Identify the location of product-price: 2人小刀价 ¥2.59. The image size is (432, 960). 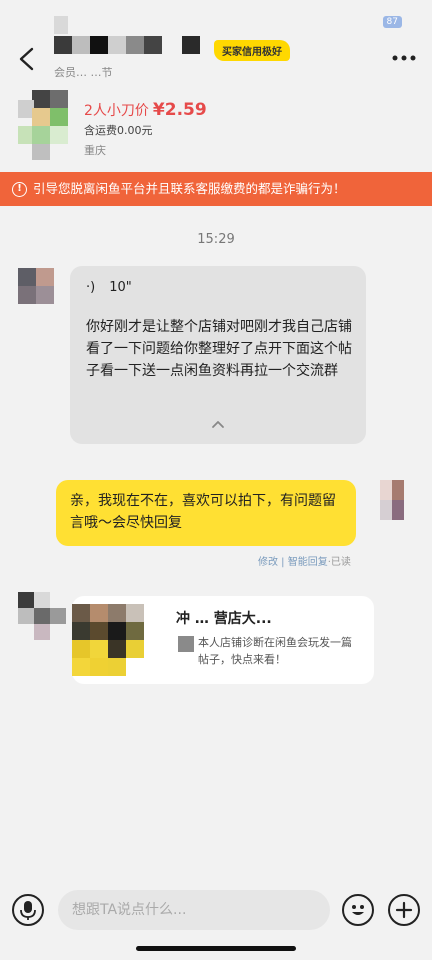
(145, 110).